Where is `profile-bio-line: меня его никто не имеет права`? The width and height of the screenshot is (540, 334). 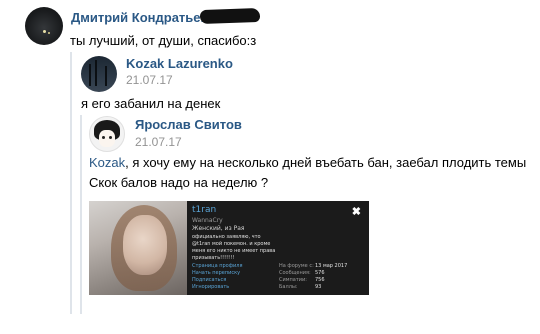
profile-bio-line: меня его никто не имеет права is located at coordinates (234, 251).